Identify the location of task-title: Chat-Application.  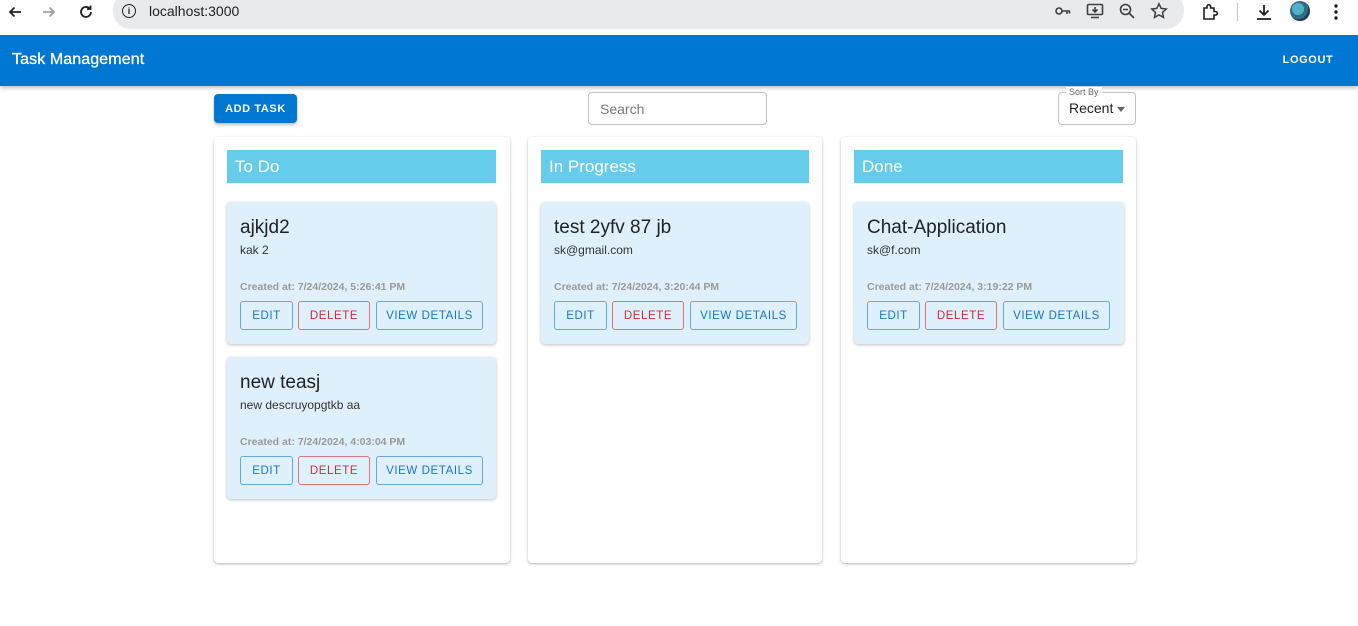
(937, 227).